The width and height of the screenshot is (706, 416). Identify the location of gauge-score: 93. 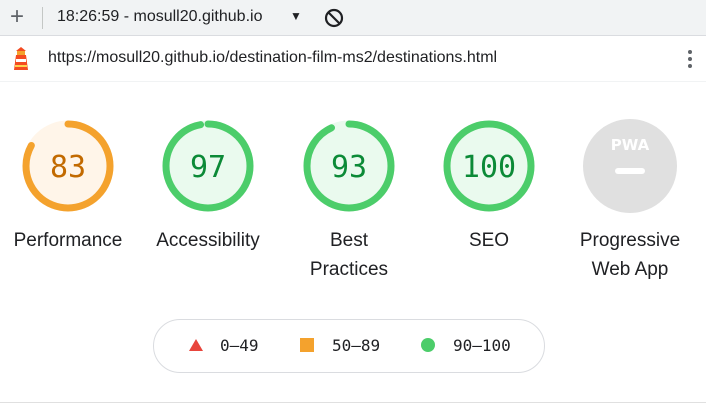
(349, 167).